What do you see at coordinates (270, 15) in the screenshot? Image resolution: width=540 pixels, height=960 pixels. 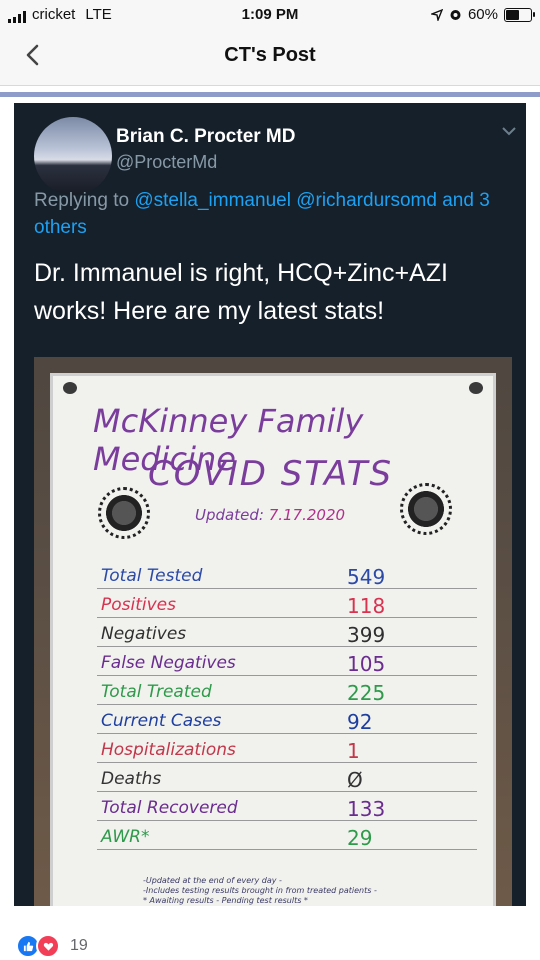 I see `status-bar: cricket LTE 1:09 PM 60%` at bounding box center [270, 15].